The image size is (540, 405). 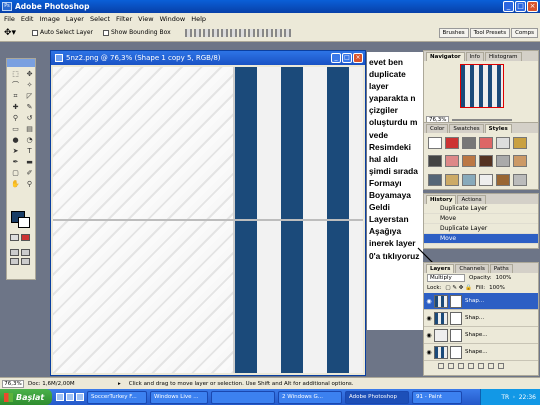 What do you see at coordinates (453, 33) in the screenshot?
I see `brushes-tab: Brushes` at bounding box center [453, 33].